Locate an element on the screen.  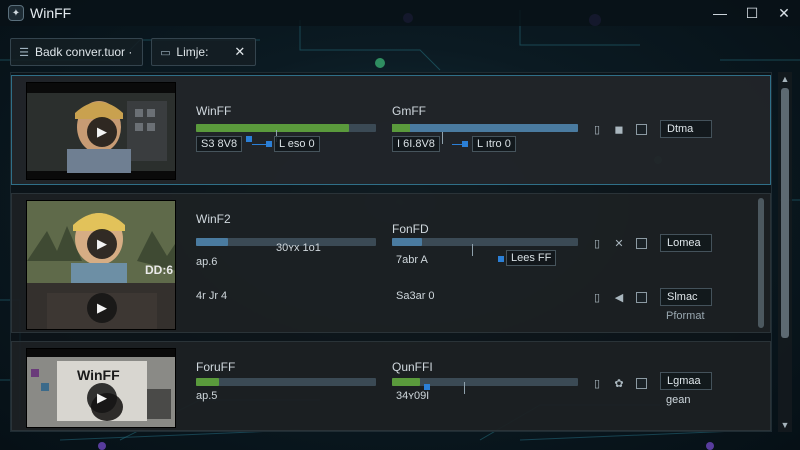
scroll-thumb is located at coordinates (785, 213).